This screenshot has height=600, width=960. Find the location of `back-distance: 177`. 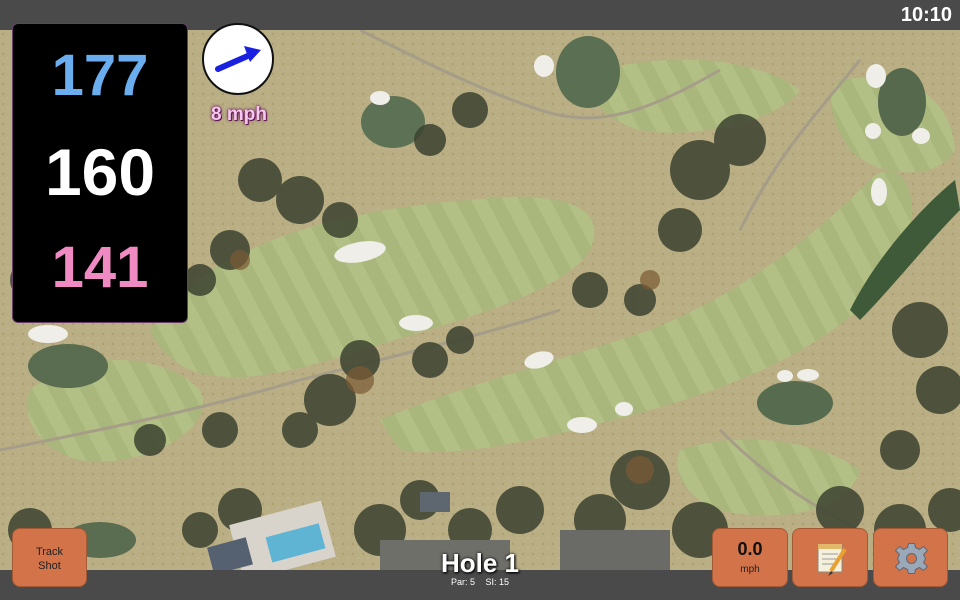

back-distance: 177 is located at coordinates (100, 75).